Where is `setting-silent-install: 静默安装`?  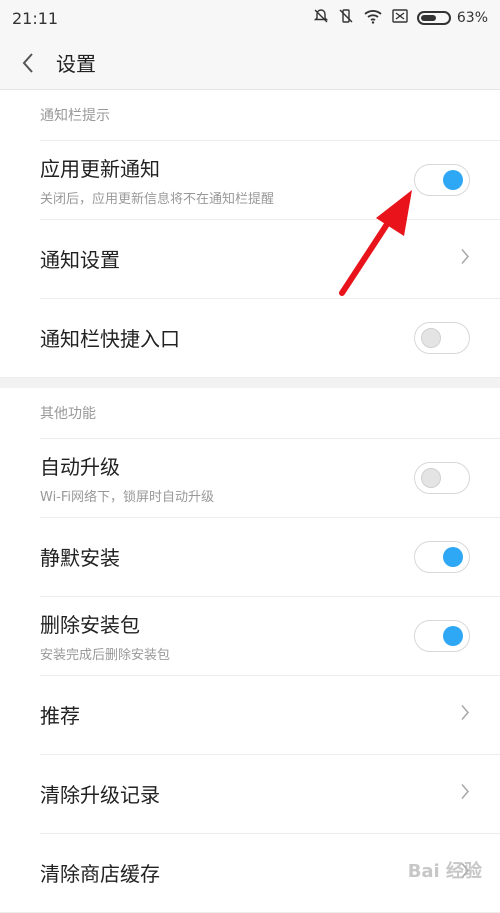 setting-silent-install: 静默安装 is located at coordinates (250, 556).